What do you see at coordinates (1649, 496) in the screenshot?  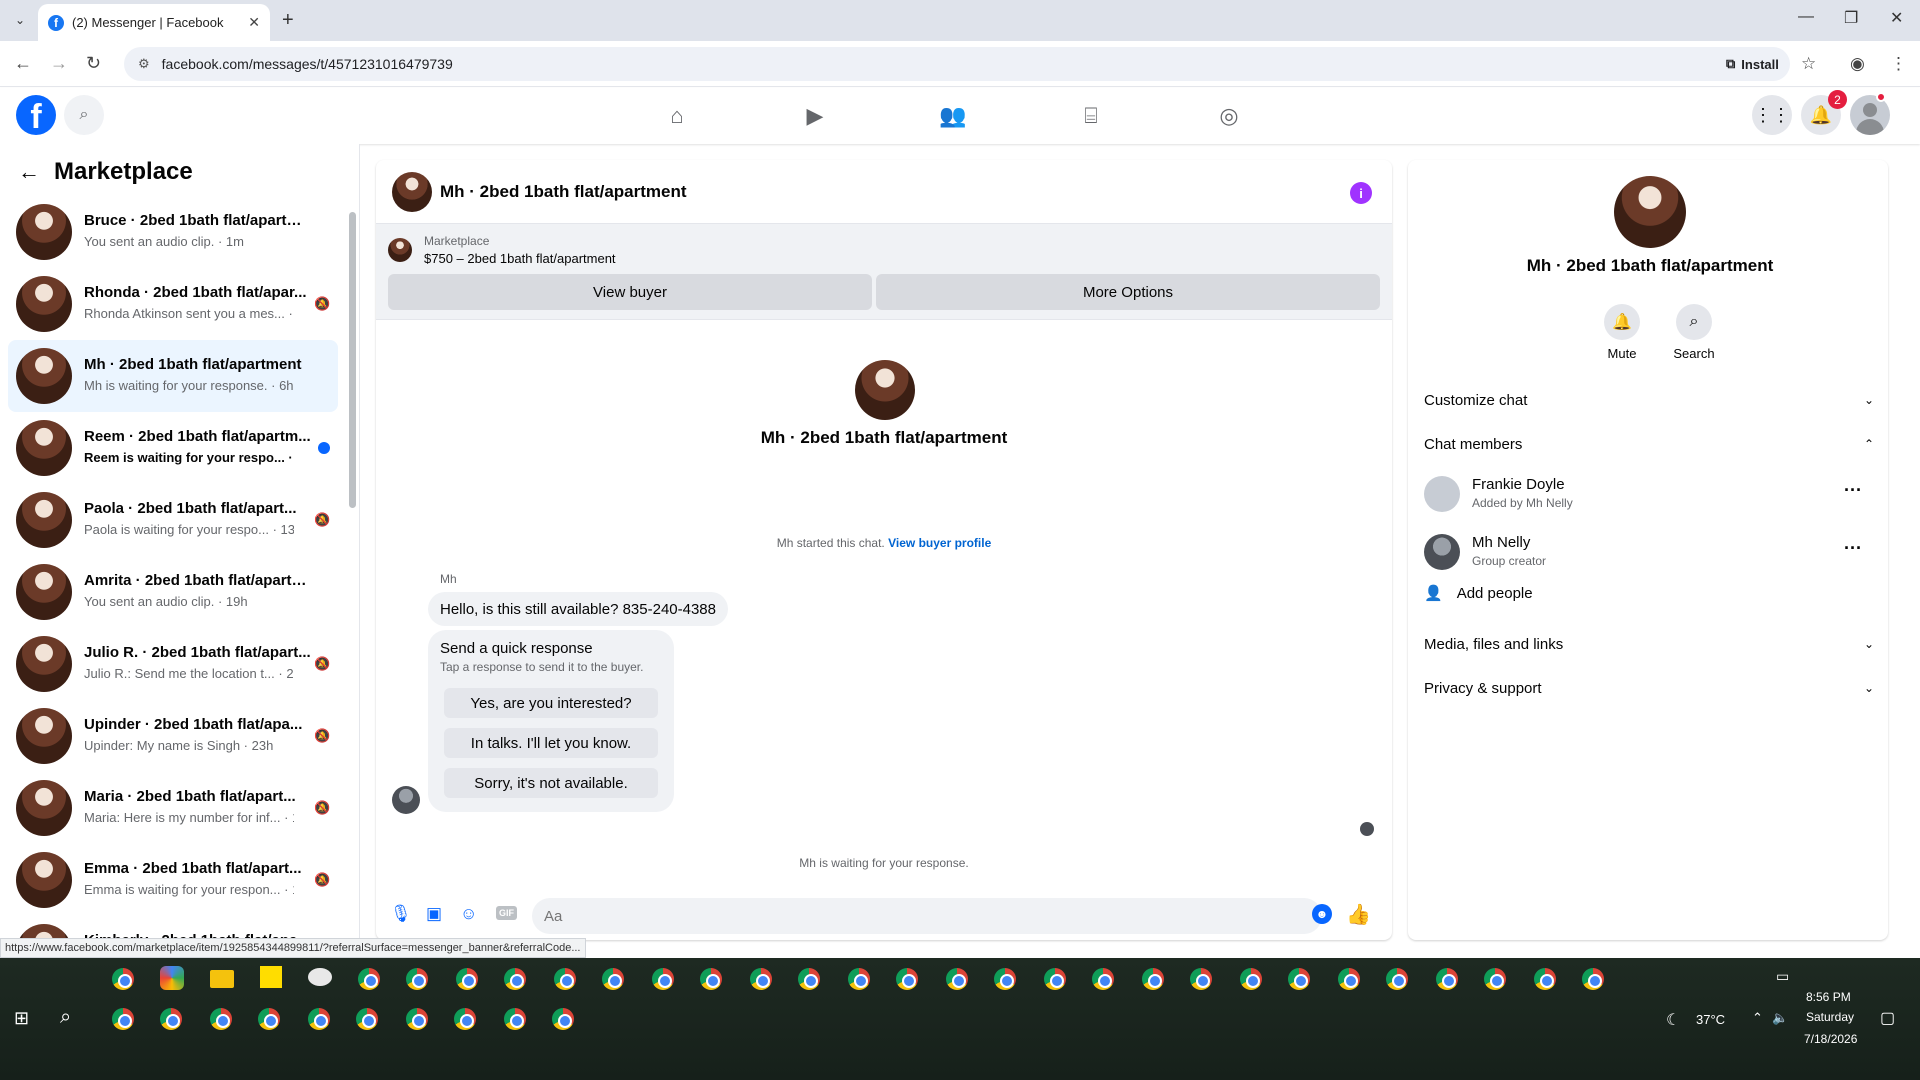 I see `member-item: Frankie Doyle Added by Mh Nelly ···` at bounding box center [1649, 496].